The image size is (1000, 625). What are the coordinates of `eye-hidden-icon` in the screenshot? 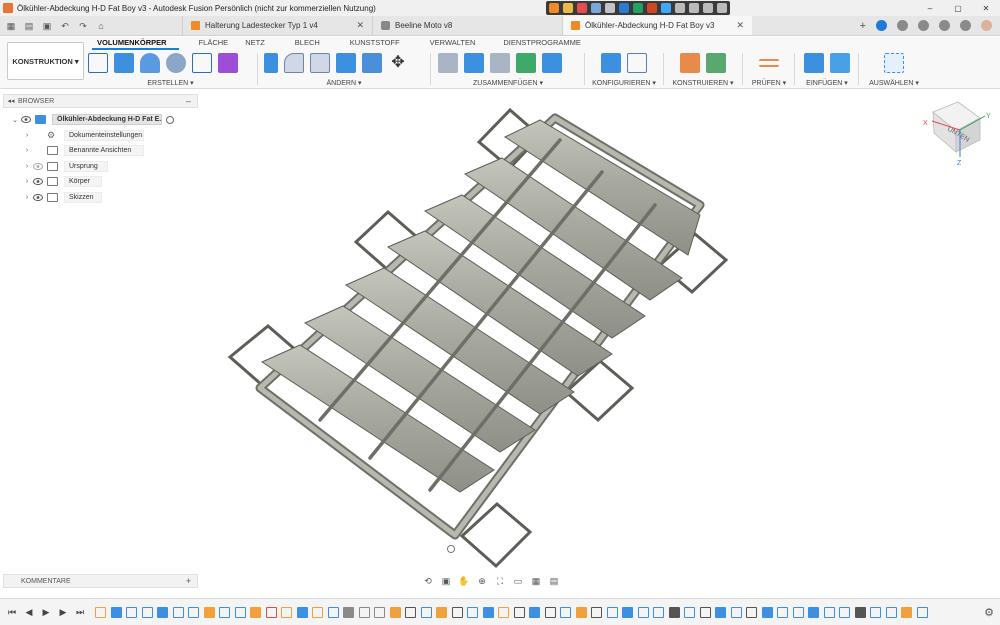 It's located at (38, 166).